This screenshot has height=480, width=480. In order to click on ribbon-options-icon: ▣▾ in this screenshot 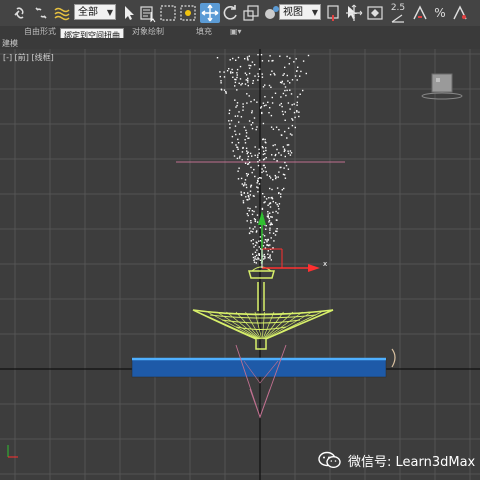, I will do `click(236, 32)`.